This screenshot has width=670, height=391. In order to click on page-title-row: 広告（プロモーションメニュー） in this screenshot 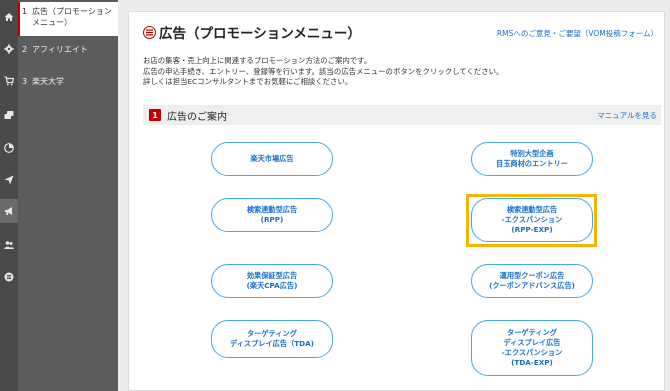, I will do `click(252, 32)`.